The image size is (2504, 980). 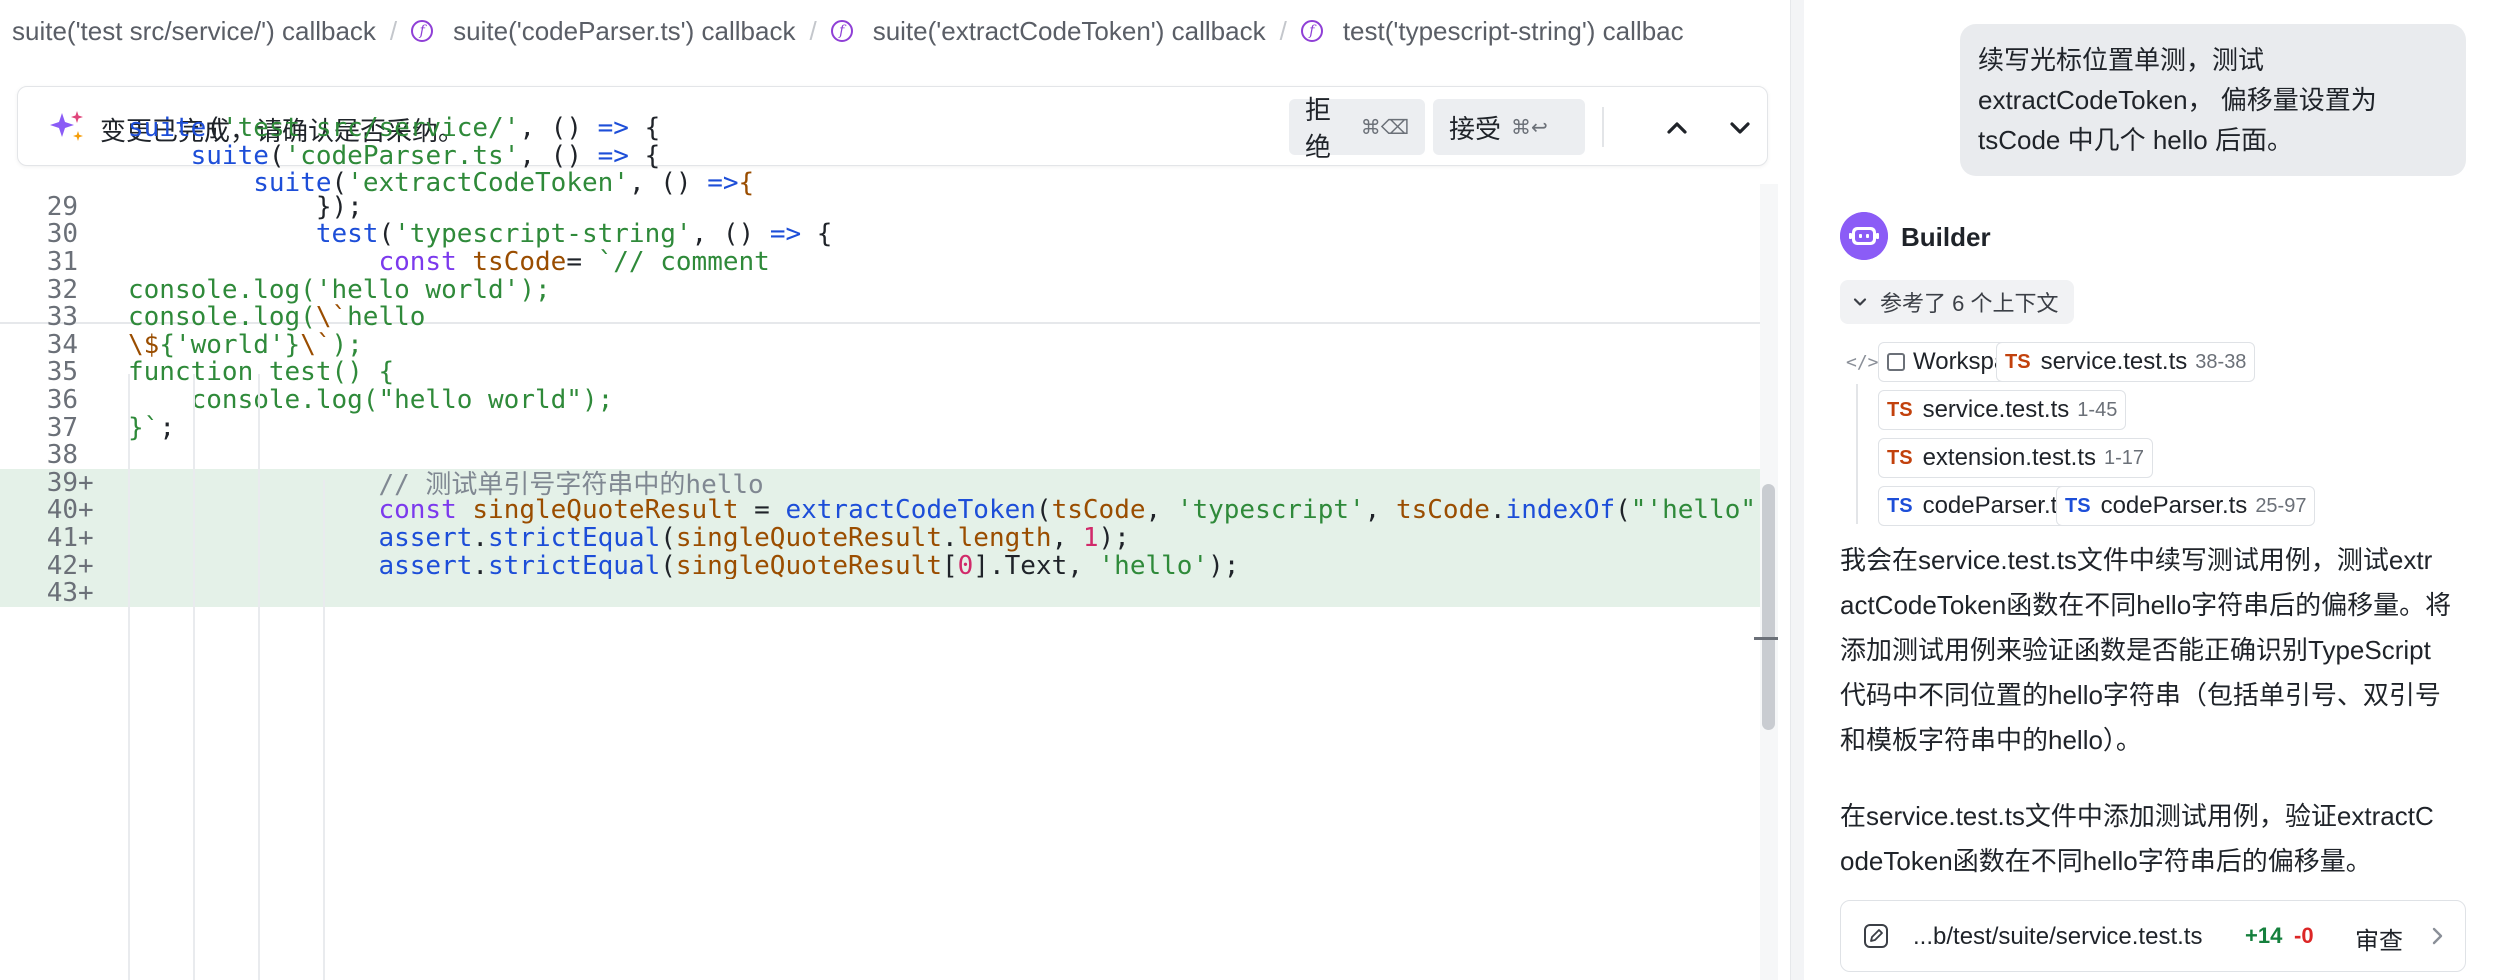 I want to click on context-chip-file: TS extension.test.ts 1-17, so click(x=2016, y=458).